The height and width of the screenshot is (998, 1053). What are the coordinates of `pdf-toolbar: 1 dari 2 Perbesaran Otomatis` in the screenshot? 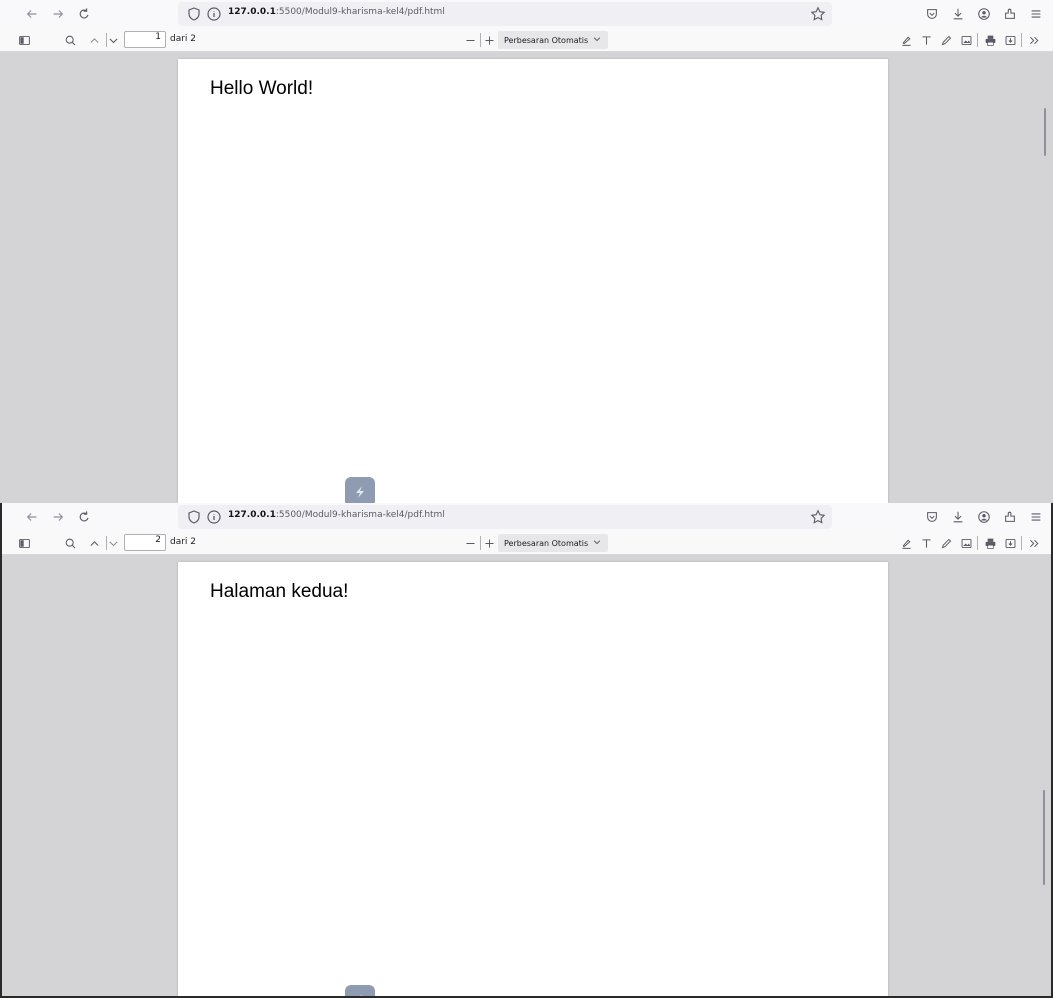 It's located at (526, 40).